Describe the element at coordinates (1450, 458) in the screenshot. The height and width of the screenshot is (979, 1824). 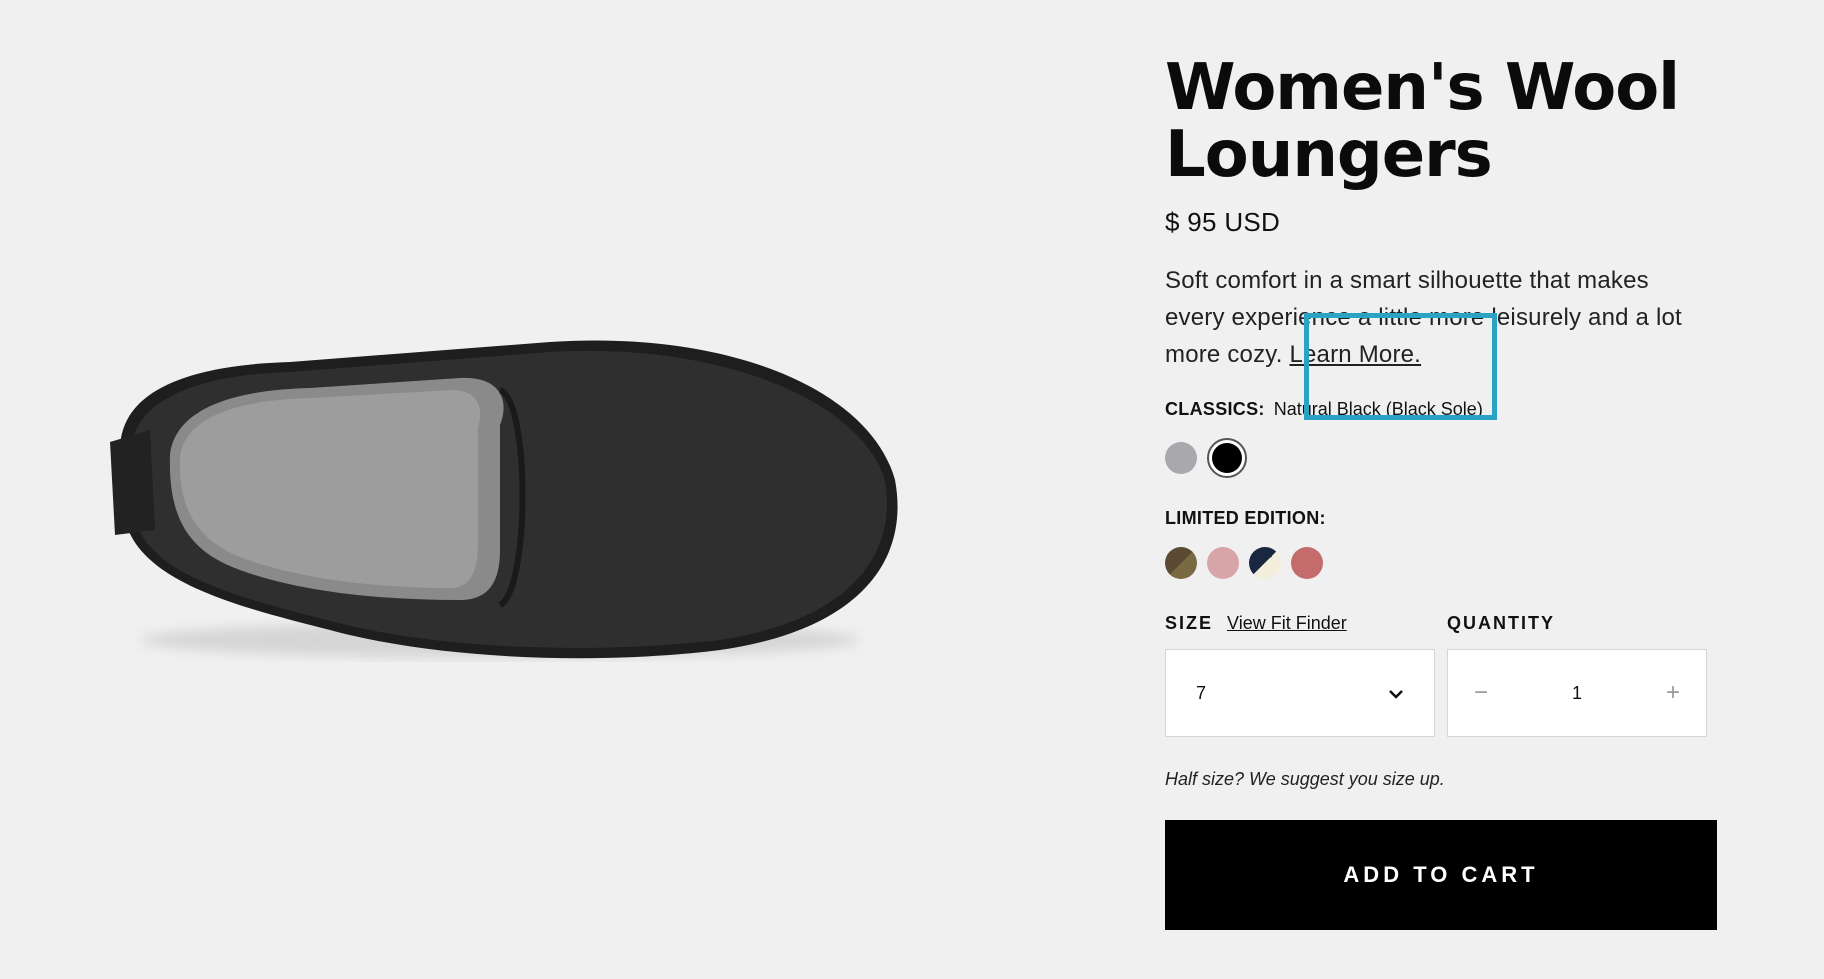
I see `classics-swatches` at that location.